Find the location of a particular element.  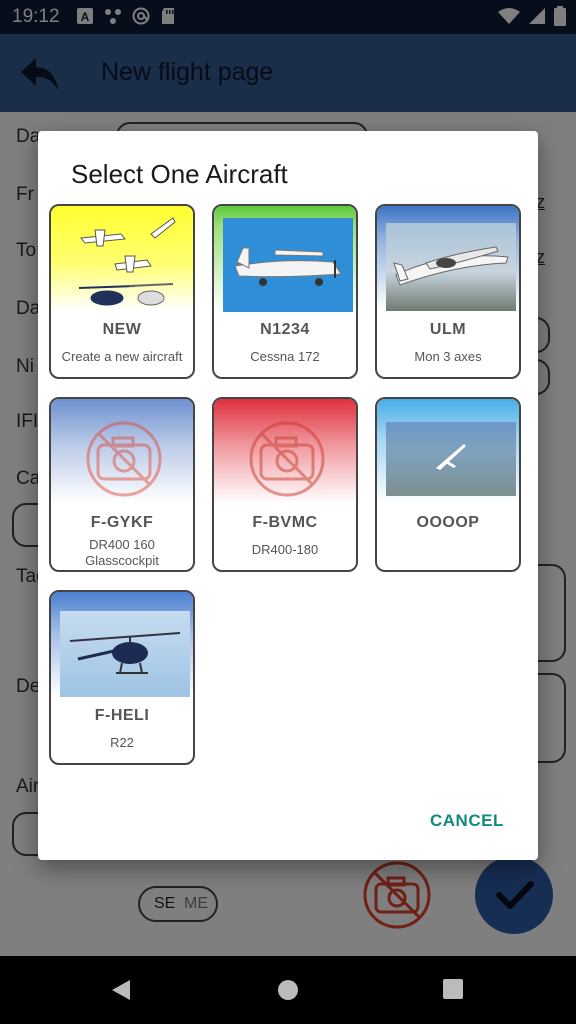

aircraft-model: Cessna 172 is located at coordinates (285, 356).